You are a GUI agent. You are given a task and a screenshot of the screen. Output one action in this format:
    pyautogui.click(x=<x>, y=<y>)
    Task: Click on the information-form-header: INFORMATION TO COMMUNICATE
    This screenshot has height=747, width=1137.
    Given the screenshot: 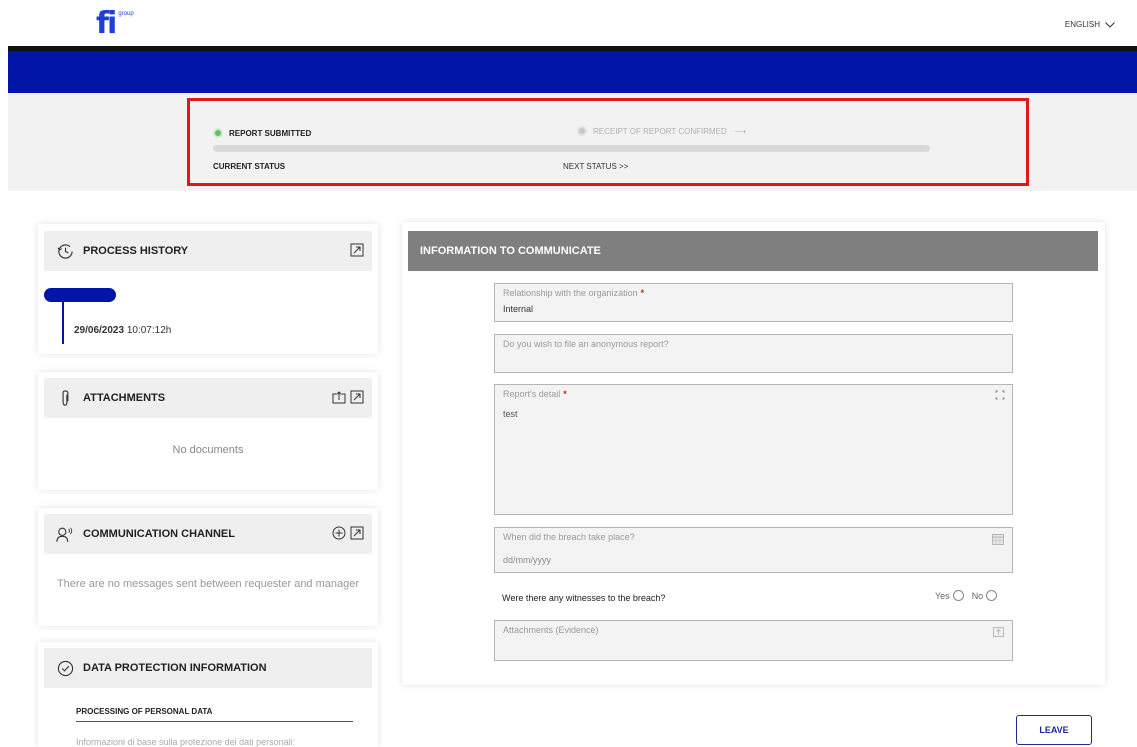 What is the action you would take?
    pyautogui.click(x=753, y=251)
    